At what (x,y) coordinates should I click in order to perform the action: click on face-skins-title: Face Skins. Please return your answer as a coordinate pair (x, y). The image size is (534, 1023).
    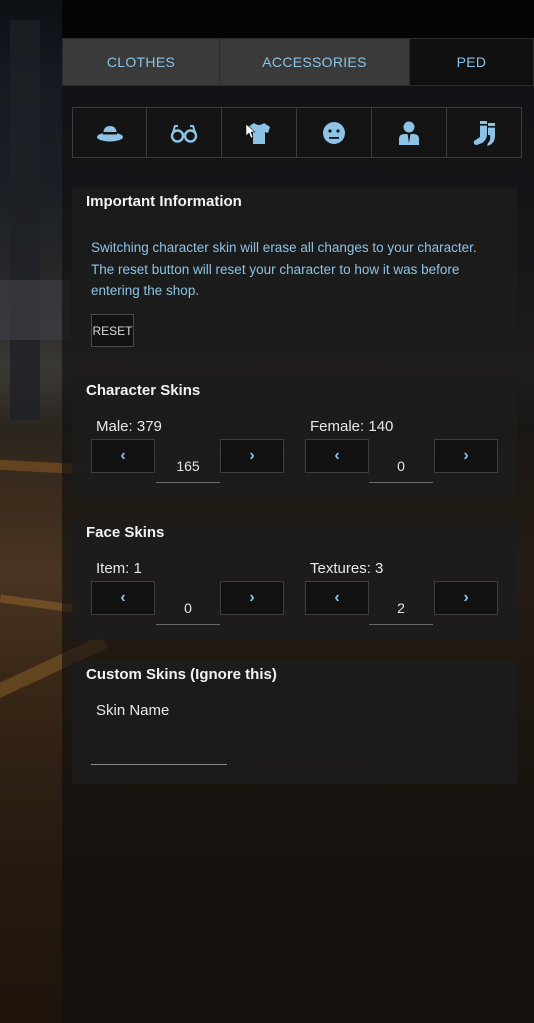
    Looking at the image, I should click on (125, 532).